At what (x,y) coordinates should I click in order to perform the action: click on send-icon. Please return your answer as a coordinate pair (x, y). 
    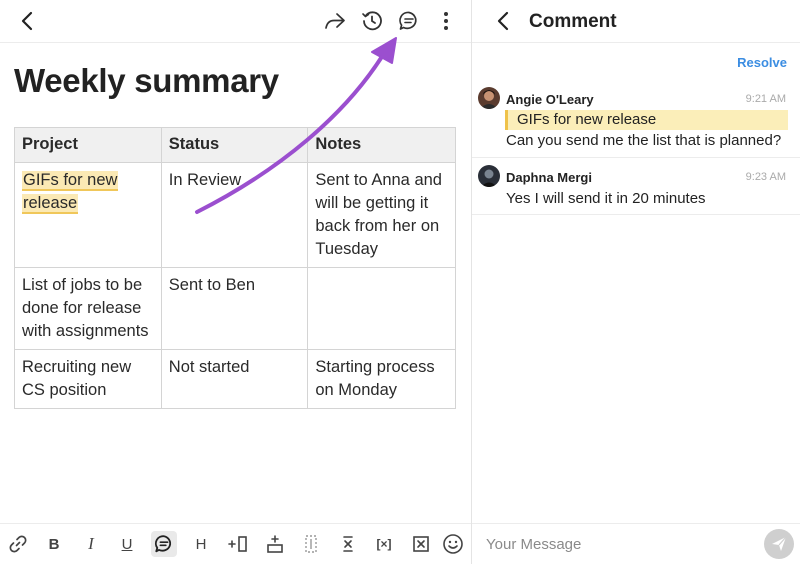
    Looking at the image, I should click on (779, 543).